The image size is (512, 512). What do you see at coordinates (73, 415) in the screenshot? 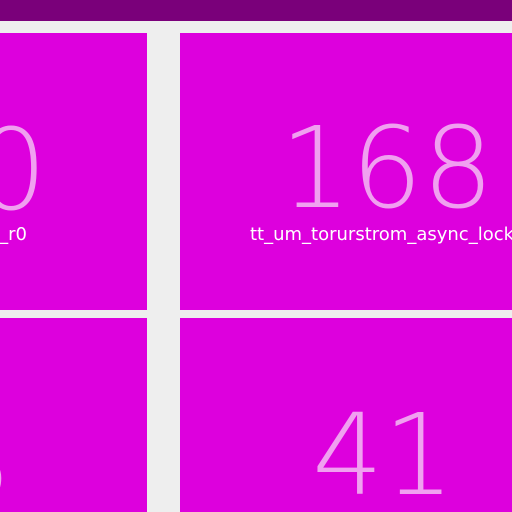
I see `stat-tile: 3` at bounding box center [73, 415].